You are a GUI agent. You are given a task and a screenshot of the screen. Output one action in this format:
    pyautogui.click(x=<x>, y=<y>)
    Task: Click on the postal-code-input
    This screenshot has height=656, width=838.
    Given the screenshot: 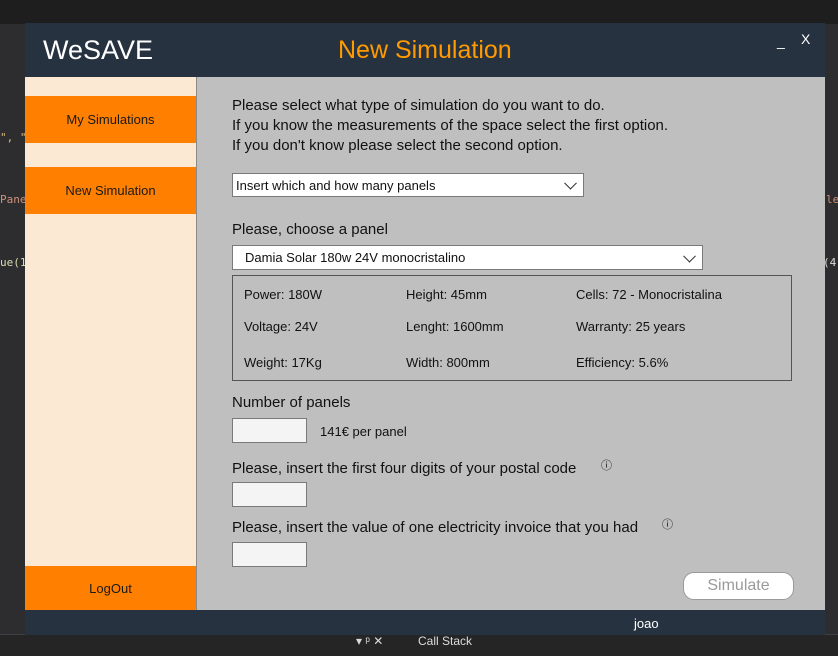 What is the action you would take?
    pyautogui.click(x=269, y=494)
    